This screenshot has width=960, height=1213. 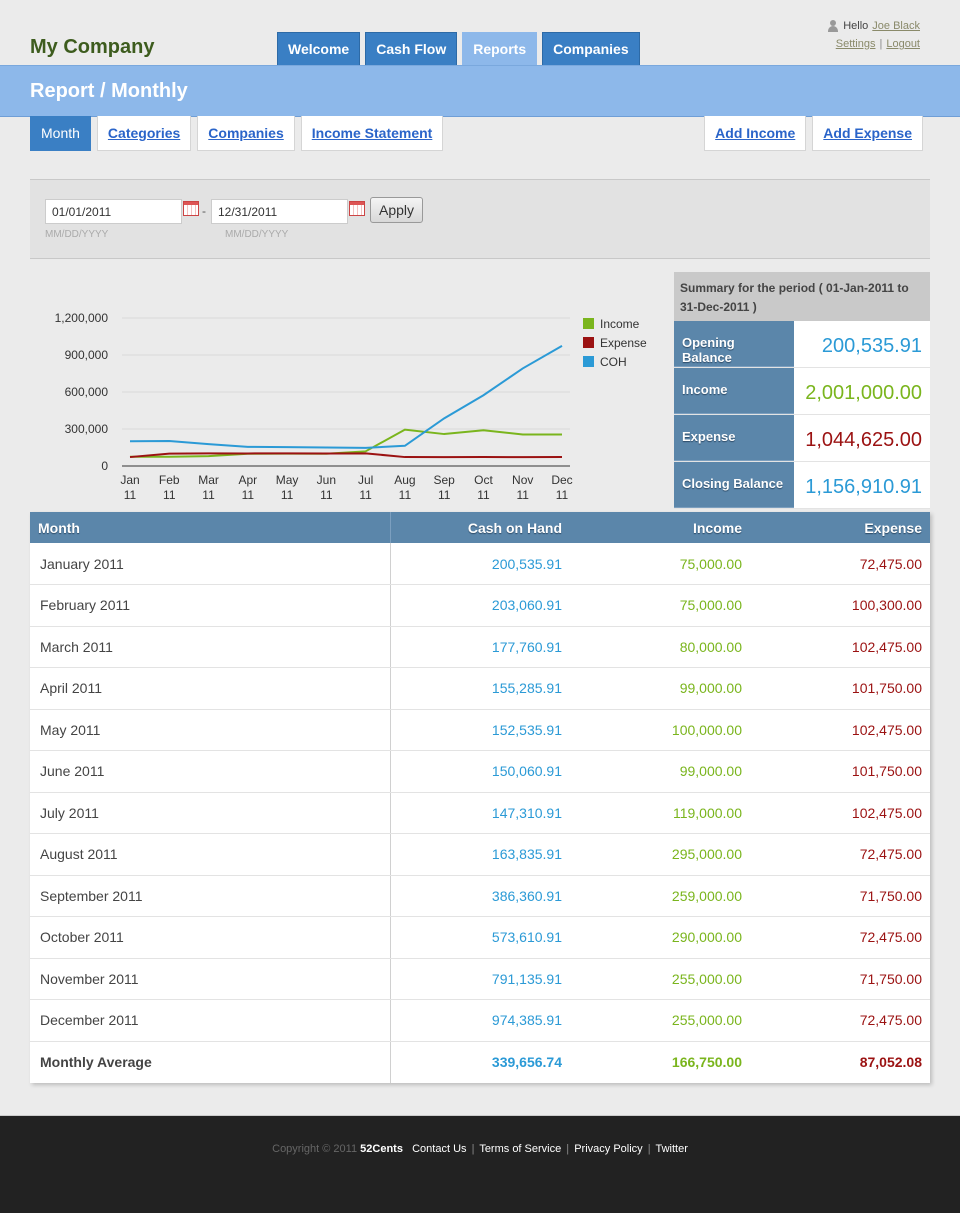 What do you see at coordinates (671, 1149) in the screenshot?
I see `twitter-link: Twitter` at bounding box center [671, 1149].